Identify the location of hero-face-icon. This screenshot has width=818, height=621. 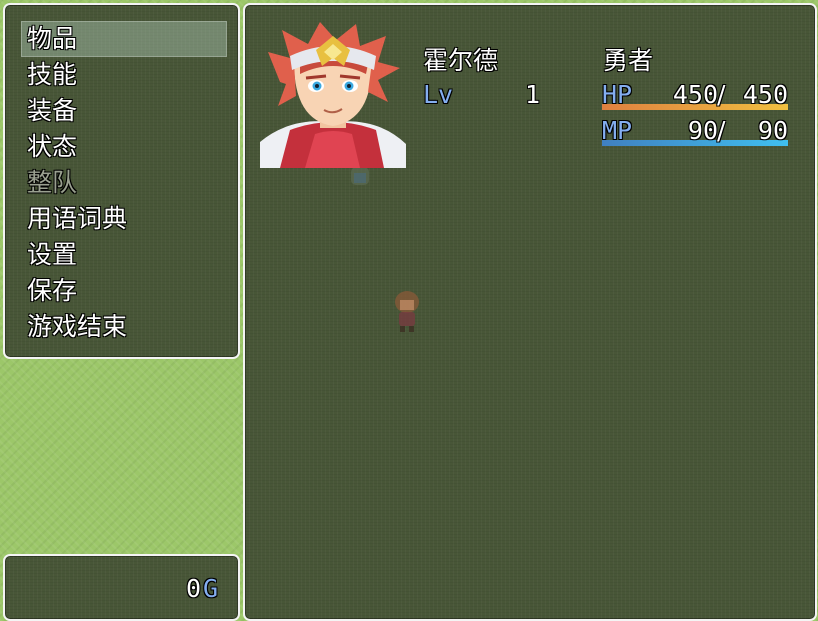
(333, 95).